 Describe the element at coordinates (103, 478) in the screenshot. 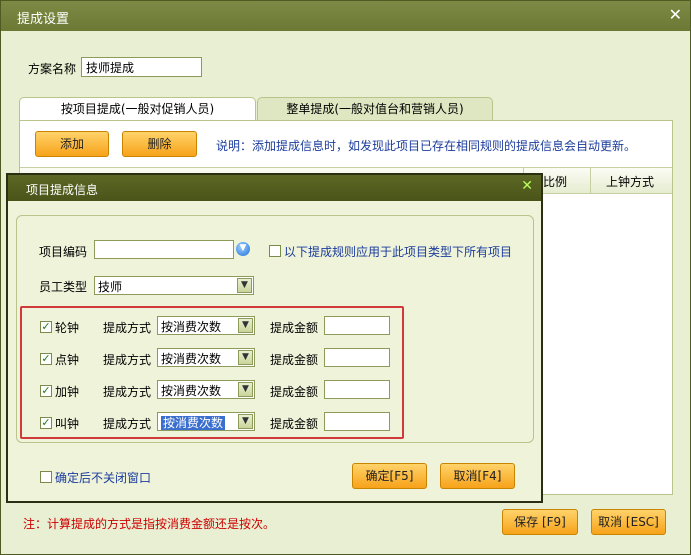

I see `keep-open-label: 确定后不关闭窗口` at that location.